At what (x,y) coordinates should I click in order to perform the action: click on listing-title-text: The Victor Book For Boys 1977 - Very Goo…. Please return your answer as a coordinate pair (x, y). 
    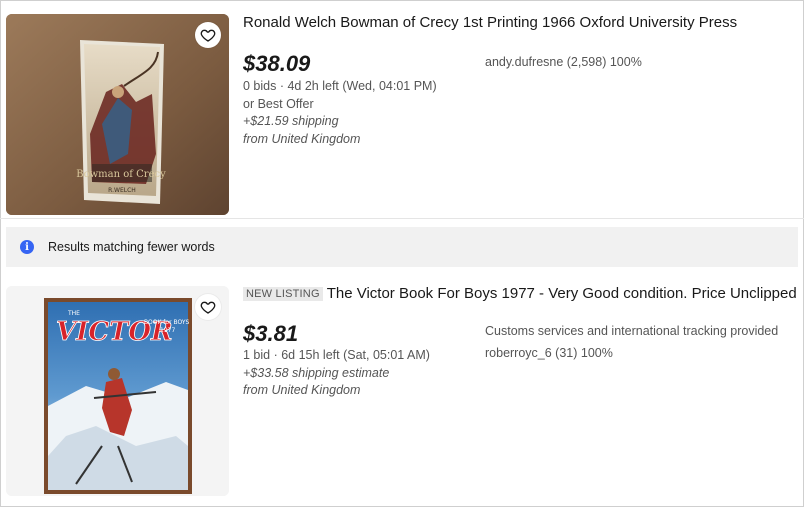
    Looking at the image, I should click on (562, 293).